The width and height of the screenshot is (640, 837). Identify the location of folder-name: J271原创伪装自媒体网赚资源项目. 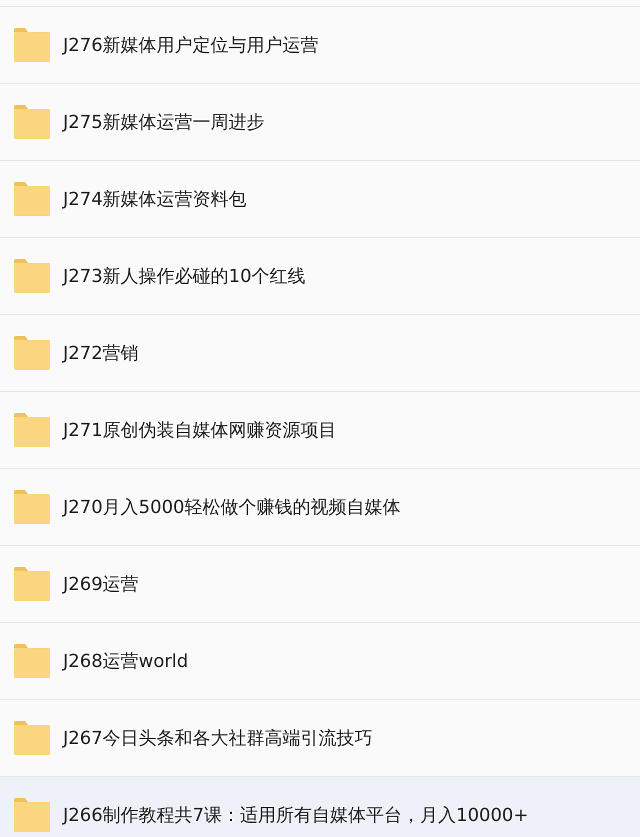
(200, 430).